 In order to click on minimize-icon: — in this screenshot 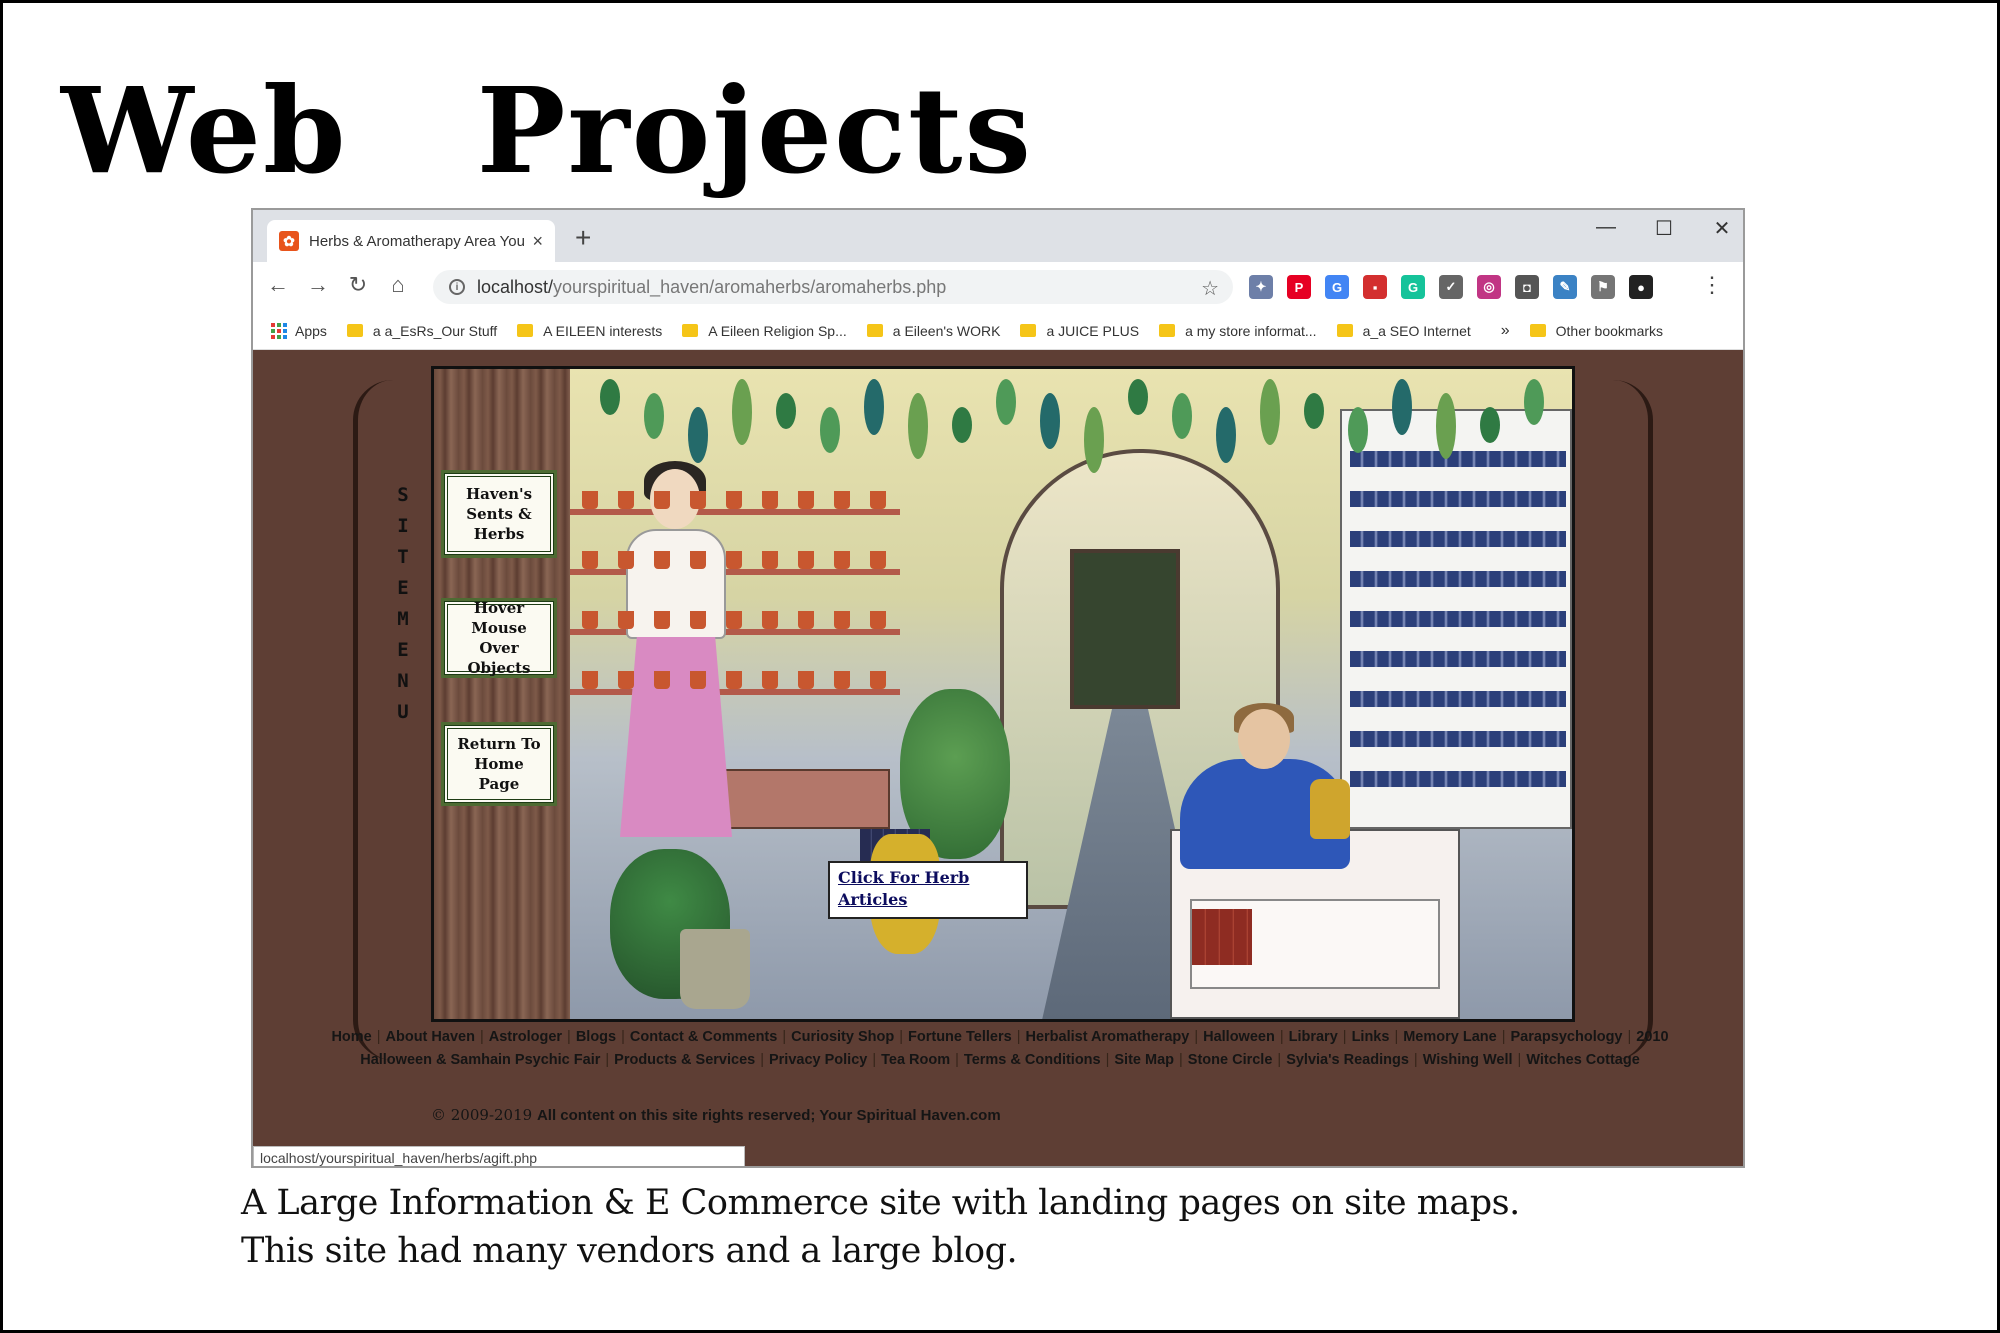, I will do `click(1606, 228)`.